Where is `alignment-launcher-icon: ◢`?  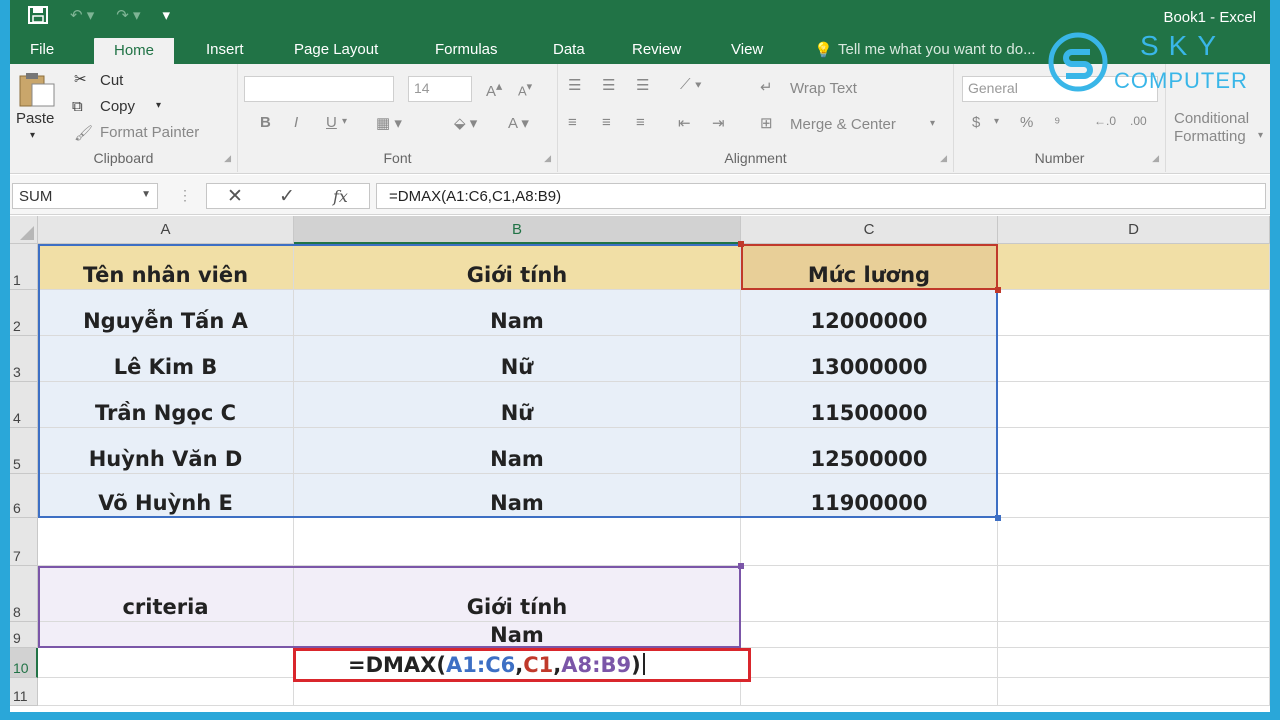 alignment-launcher-icon: ◢ is located at coordinates (943, 158).